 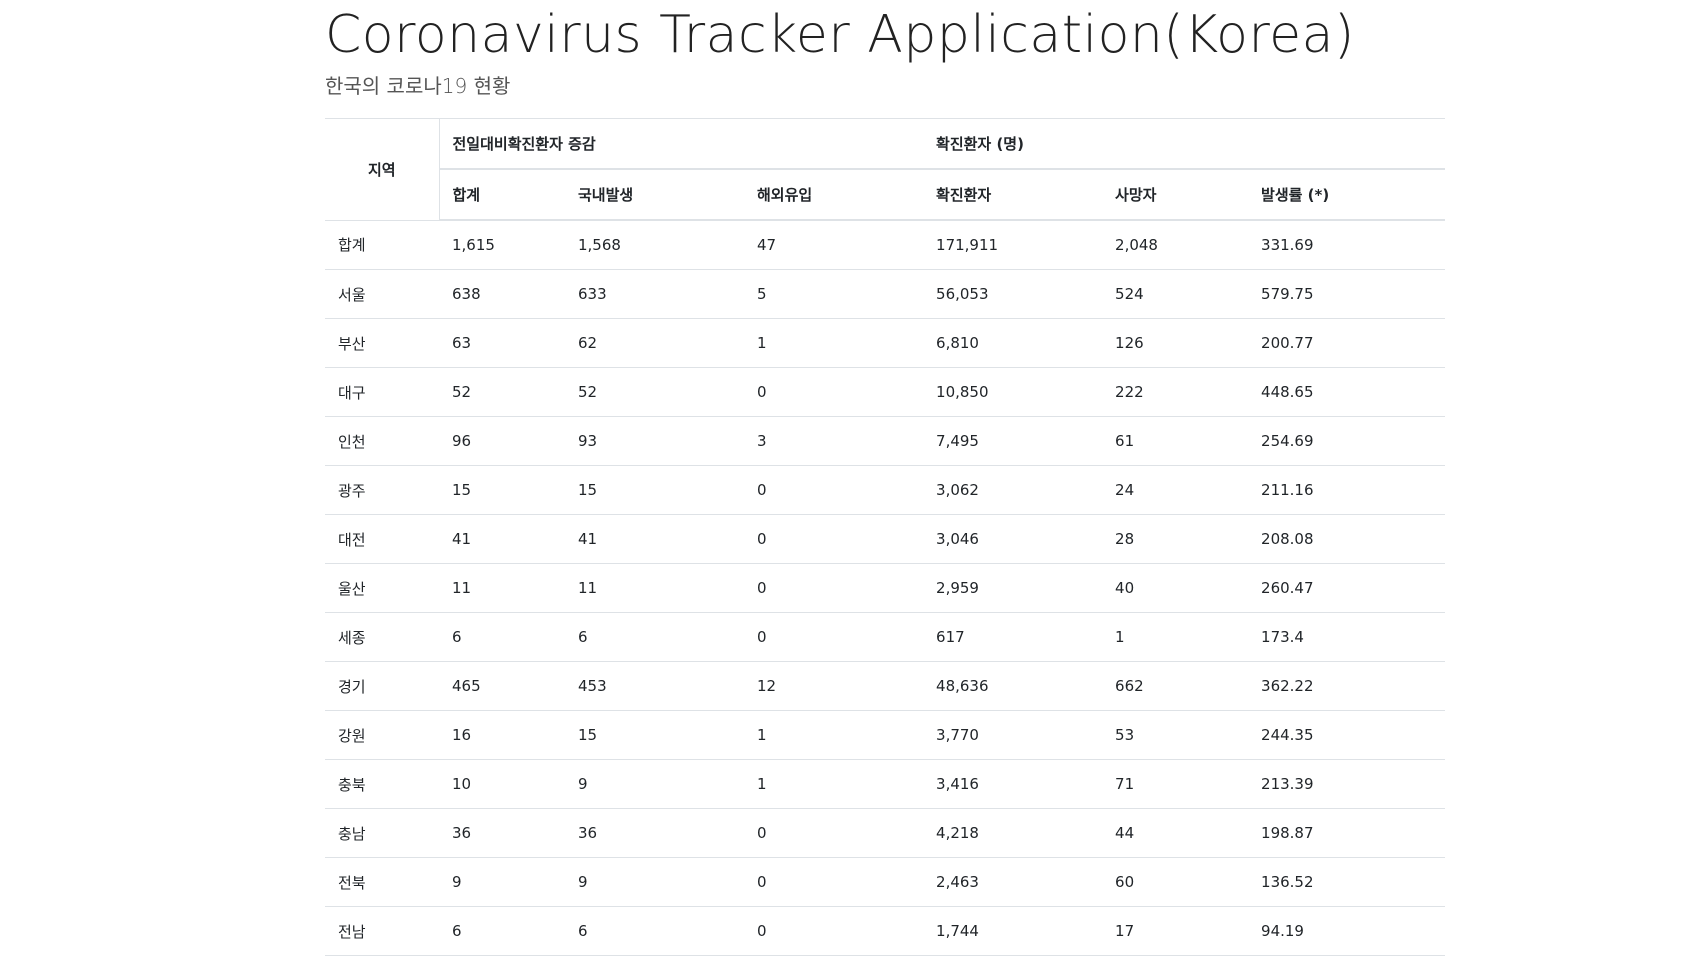 What do you see at coordinates (1175, 441) in the screenshot?
I see `cell-deaths: 61` at bounding box center [1175, 441].